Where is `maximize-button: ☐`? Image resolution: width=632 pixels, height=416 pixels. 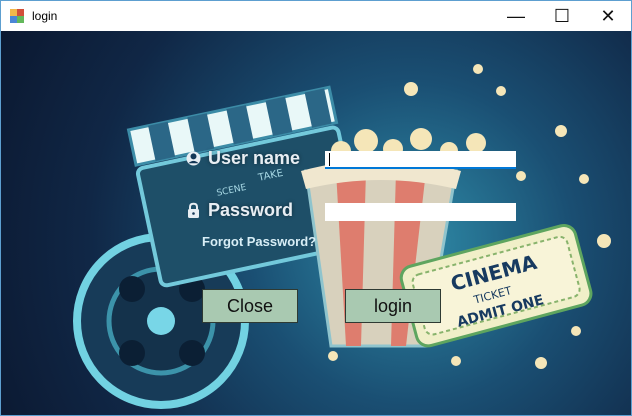 maximize-button: ☐ is located at coordinates (562, 16).